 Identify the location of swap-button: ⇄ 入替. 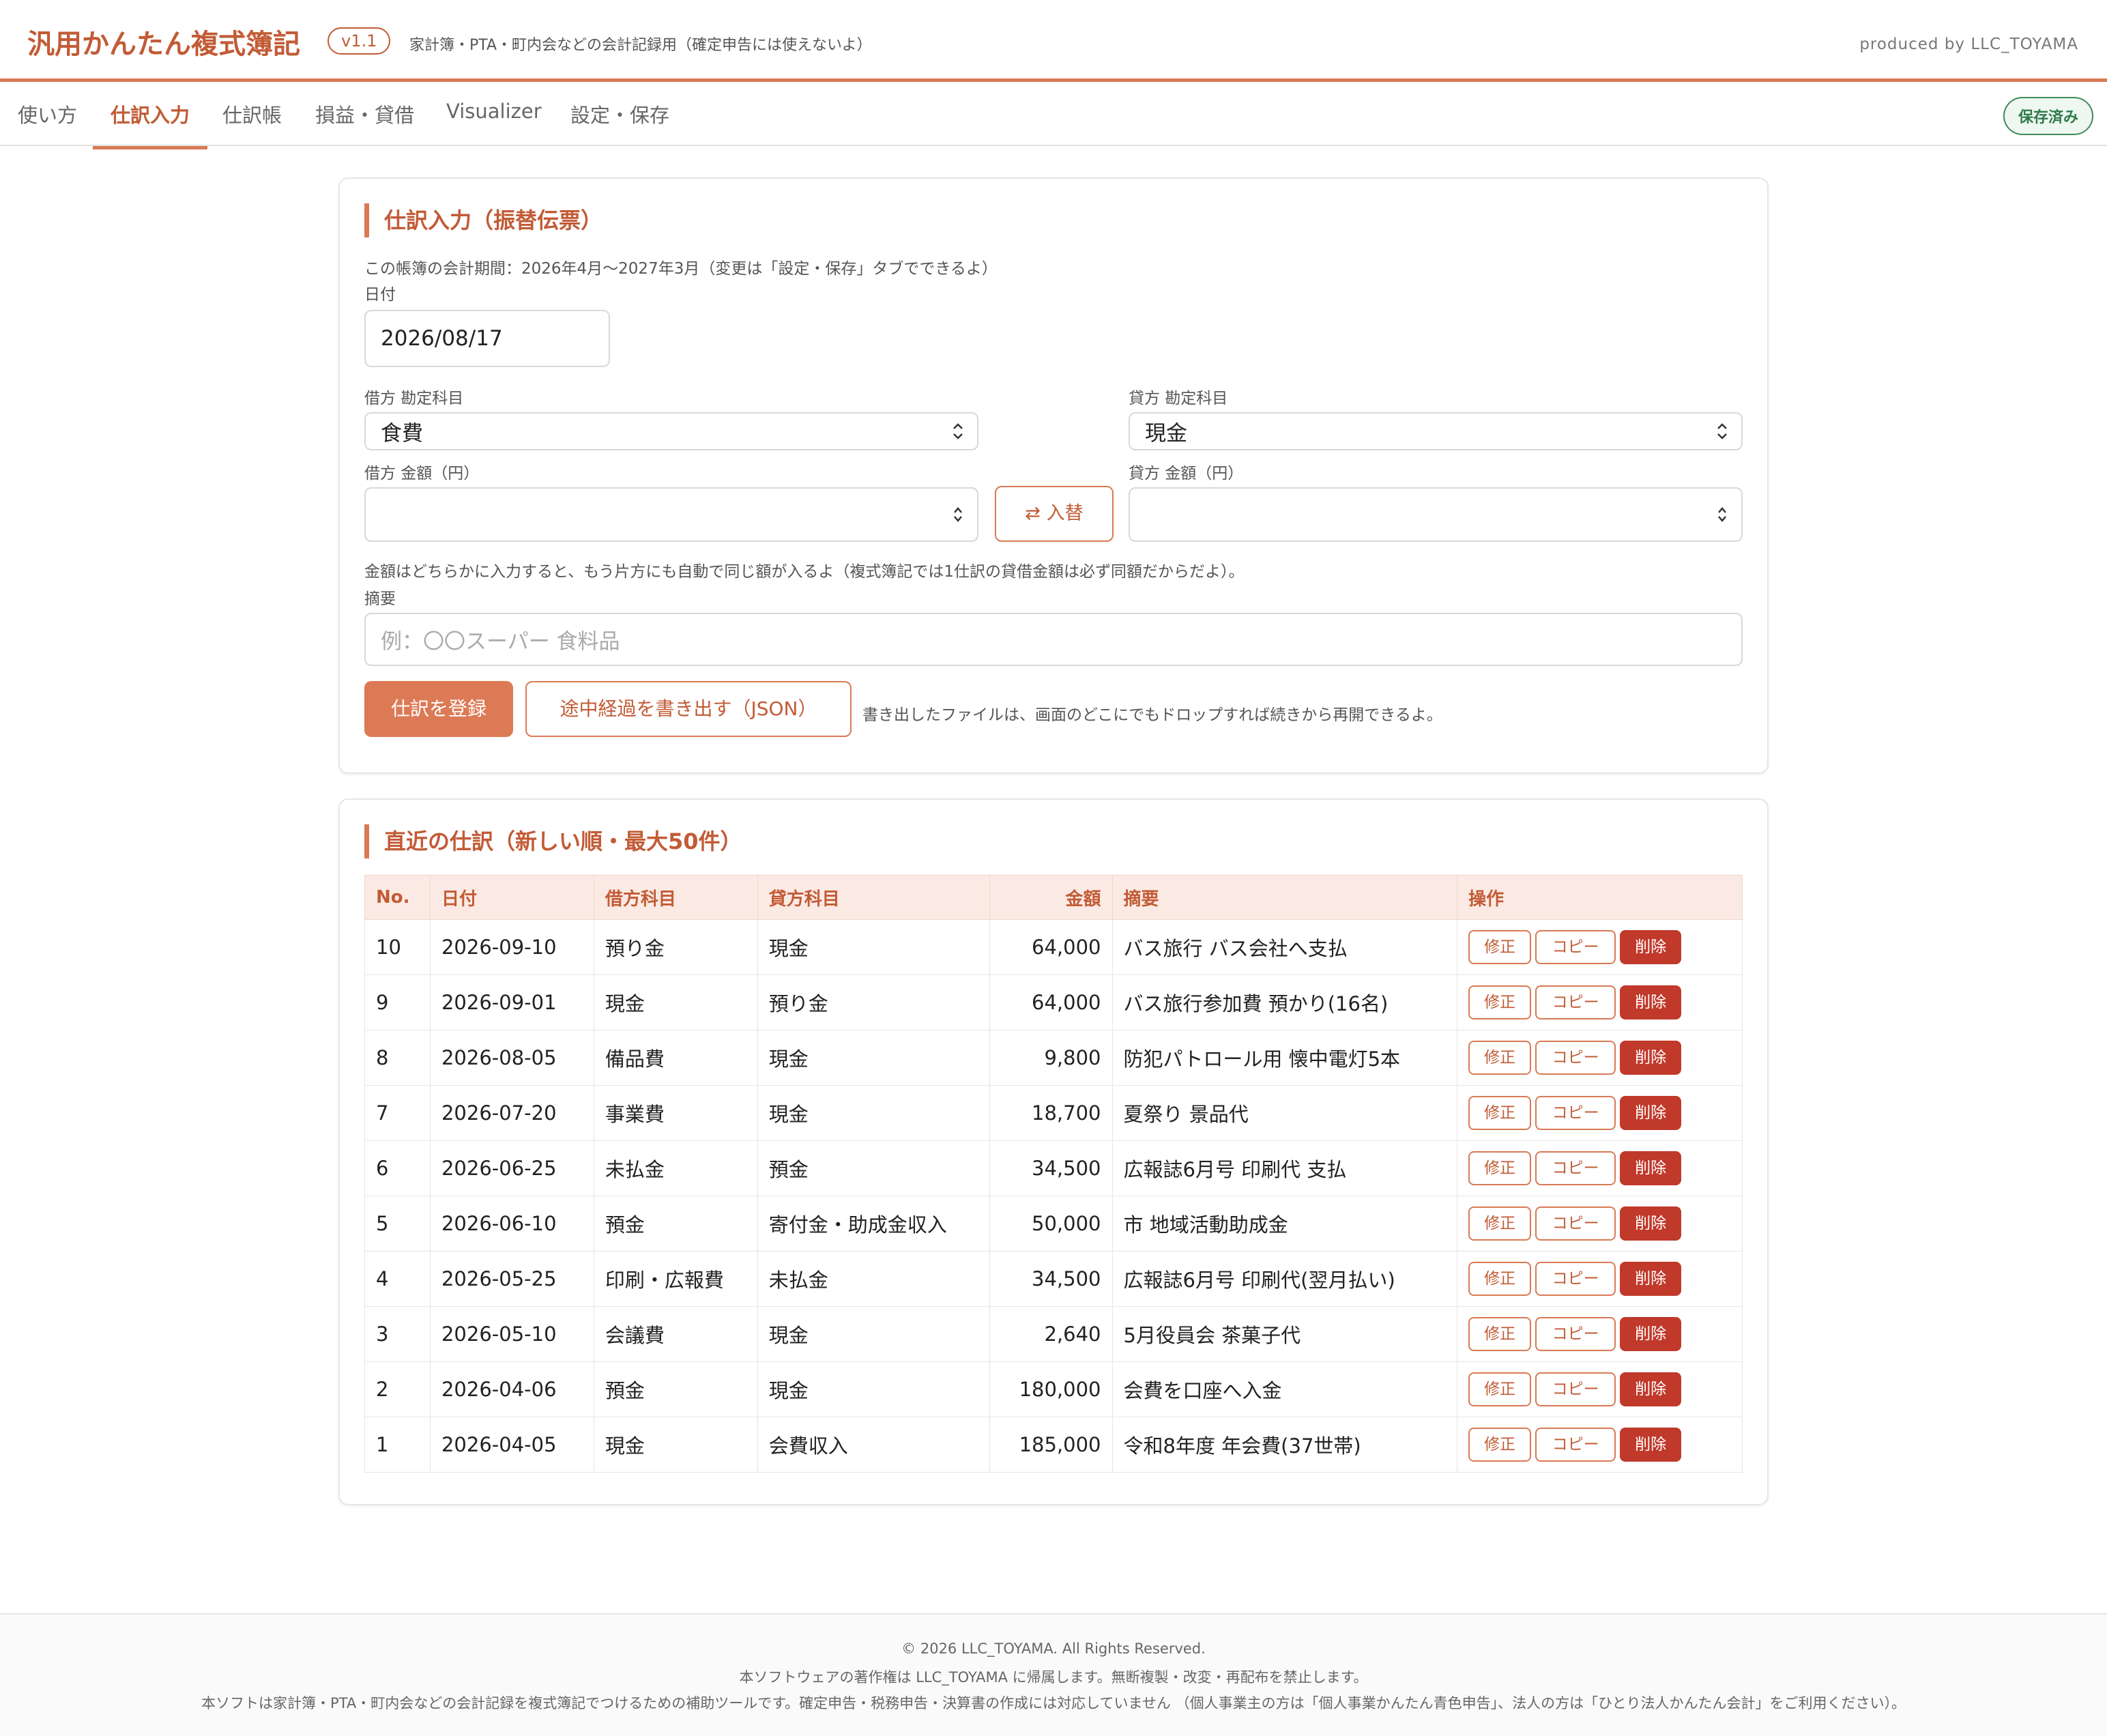
(1054, 514).